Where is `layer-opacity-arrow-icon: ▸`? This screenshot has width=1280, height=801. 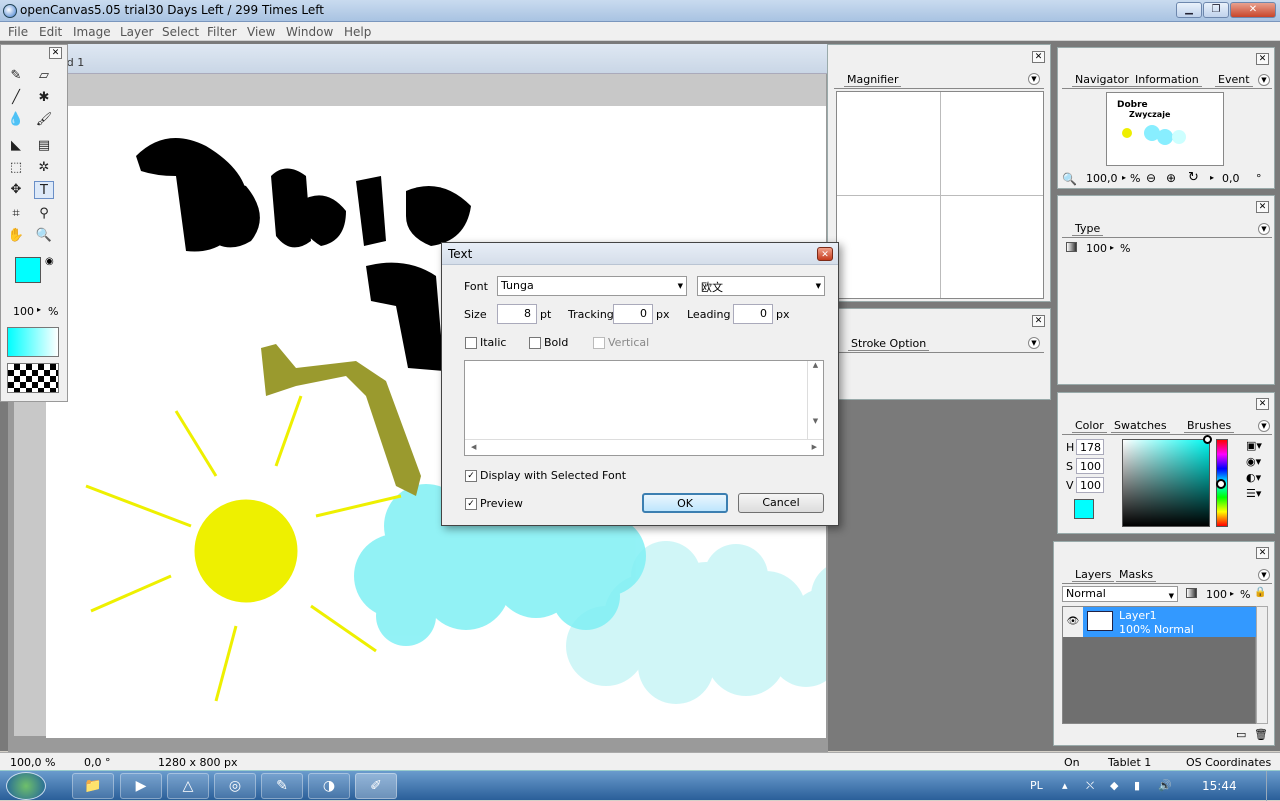
layer-opacity-arrow-icon: ▸ is located at coordinates (1232, 593).